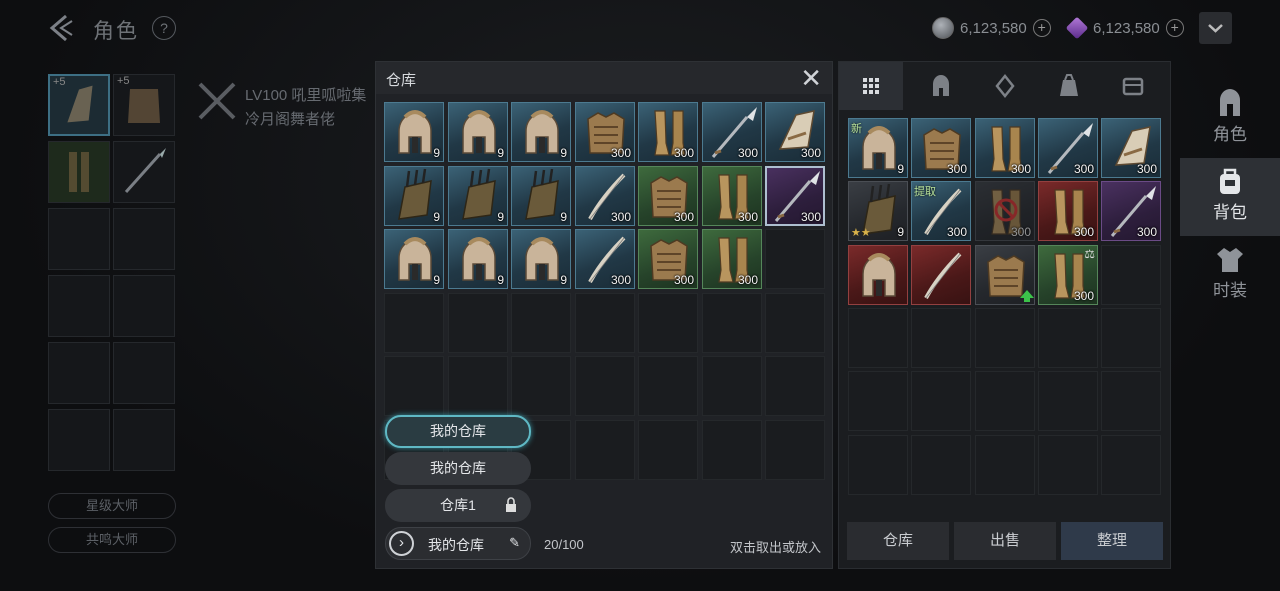  I want to click on bag-icon, so click(1069, 86).